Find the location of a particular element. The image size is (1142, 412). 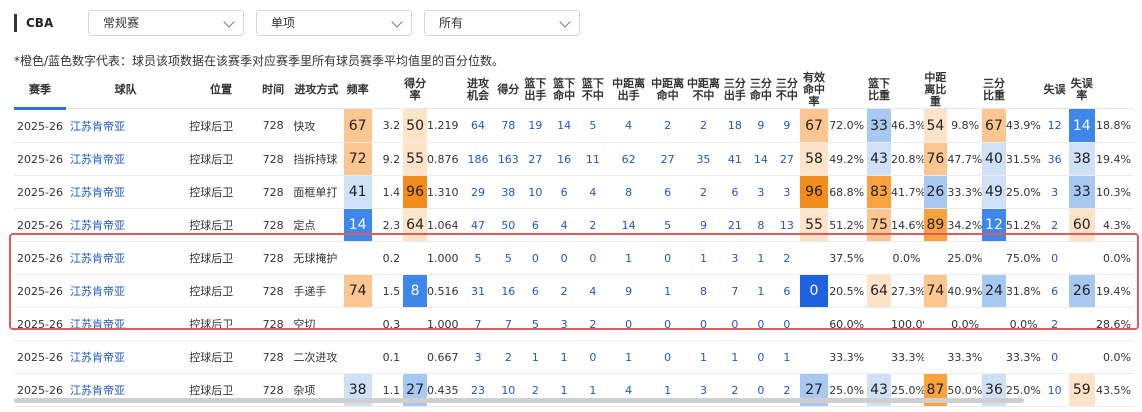

cell-mid-miss: 2 is located at coordinates (703, 192).